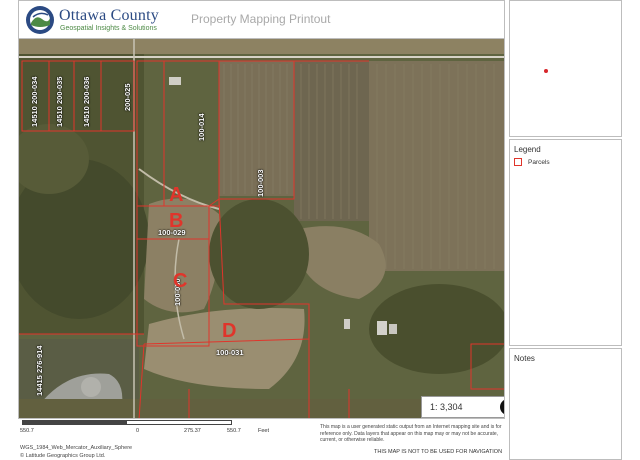 The width and height of the screenshot is (640, 460). Describe the element at coordinates (229, 331) in the screenshot. I see `annotation-d: D` at that location.